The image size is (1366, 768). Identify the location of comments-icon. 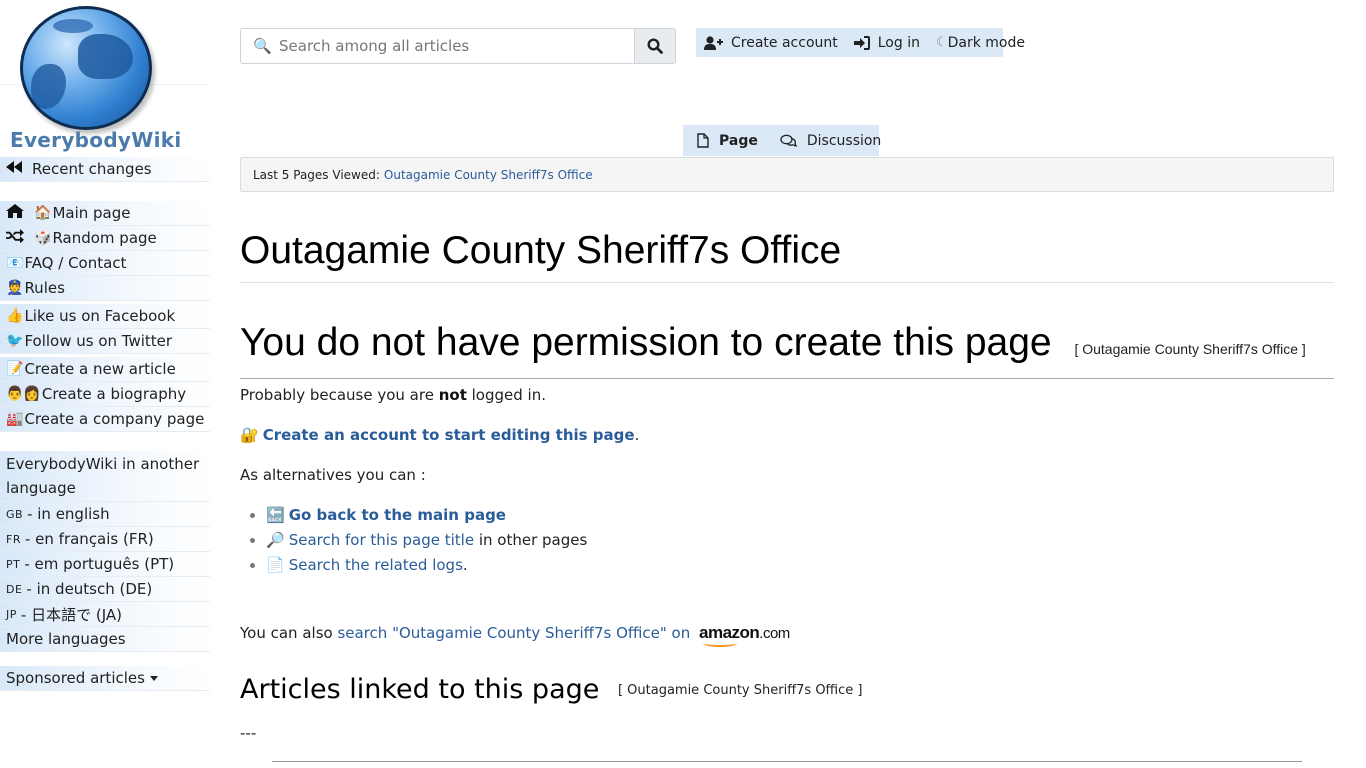
(788, 140).